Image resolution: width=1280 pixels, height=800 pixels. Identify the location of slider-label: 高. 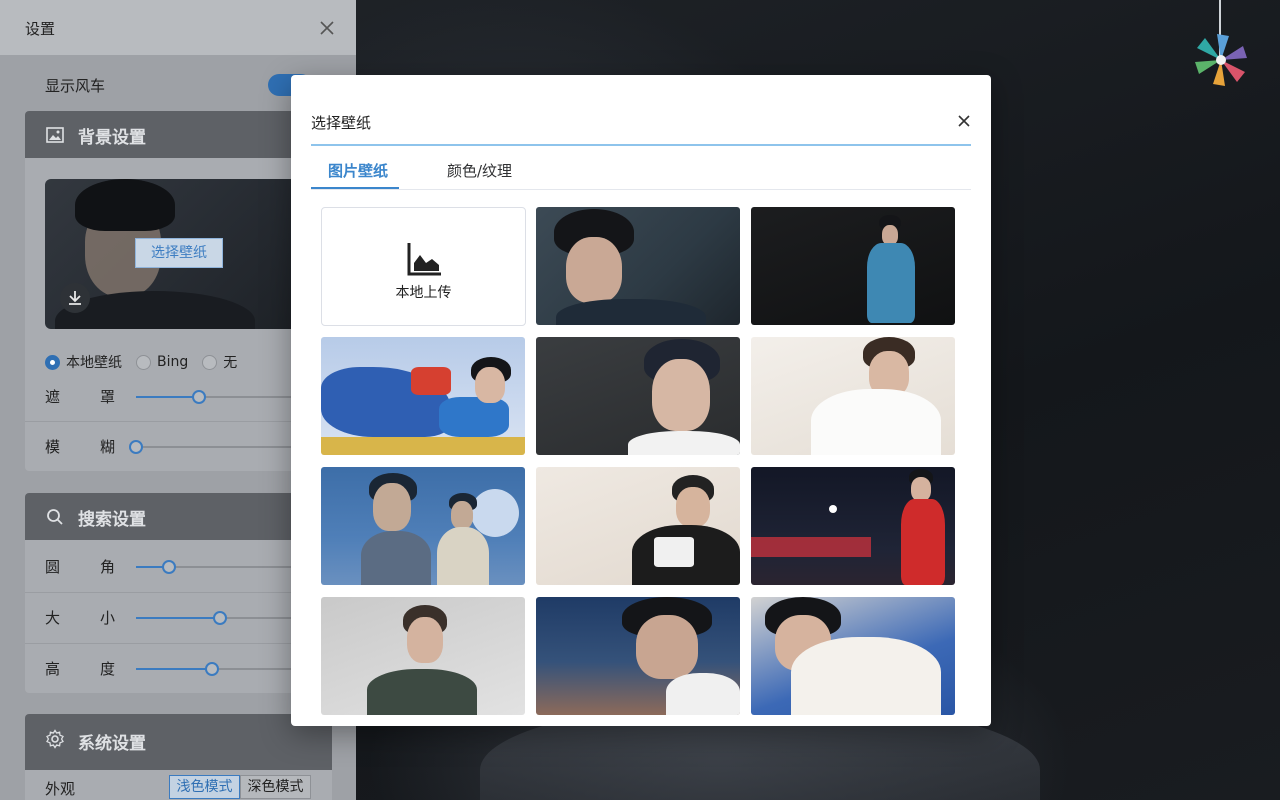
(53, 669).